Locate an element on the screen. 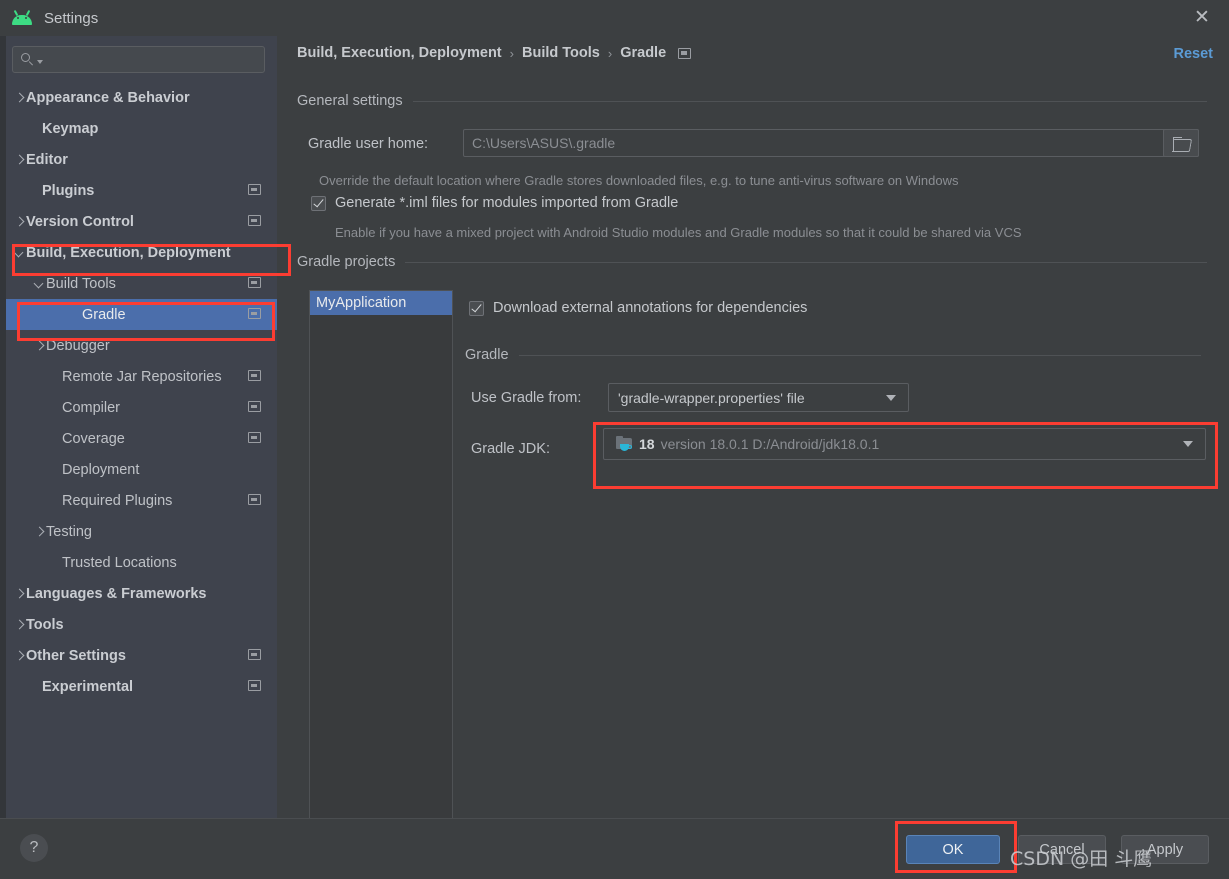 The height and width of the screenshot is (879, 1229). sidebar-item-trusted-locations: Trusted Locations is located at coordinates (141, 562).